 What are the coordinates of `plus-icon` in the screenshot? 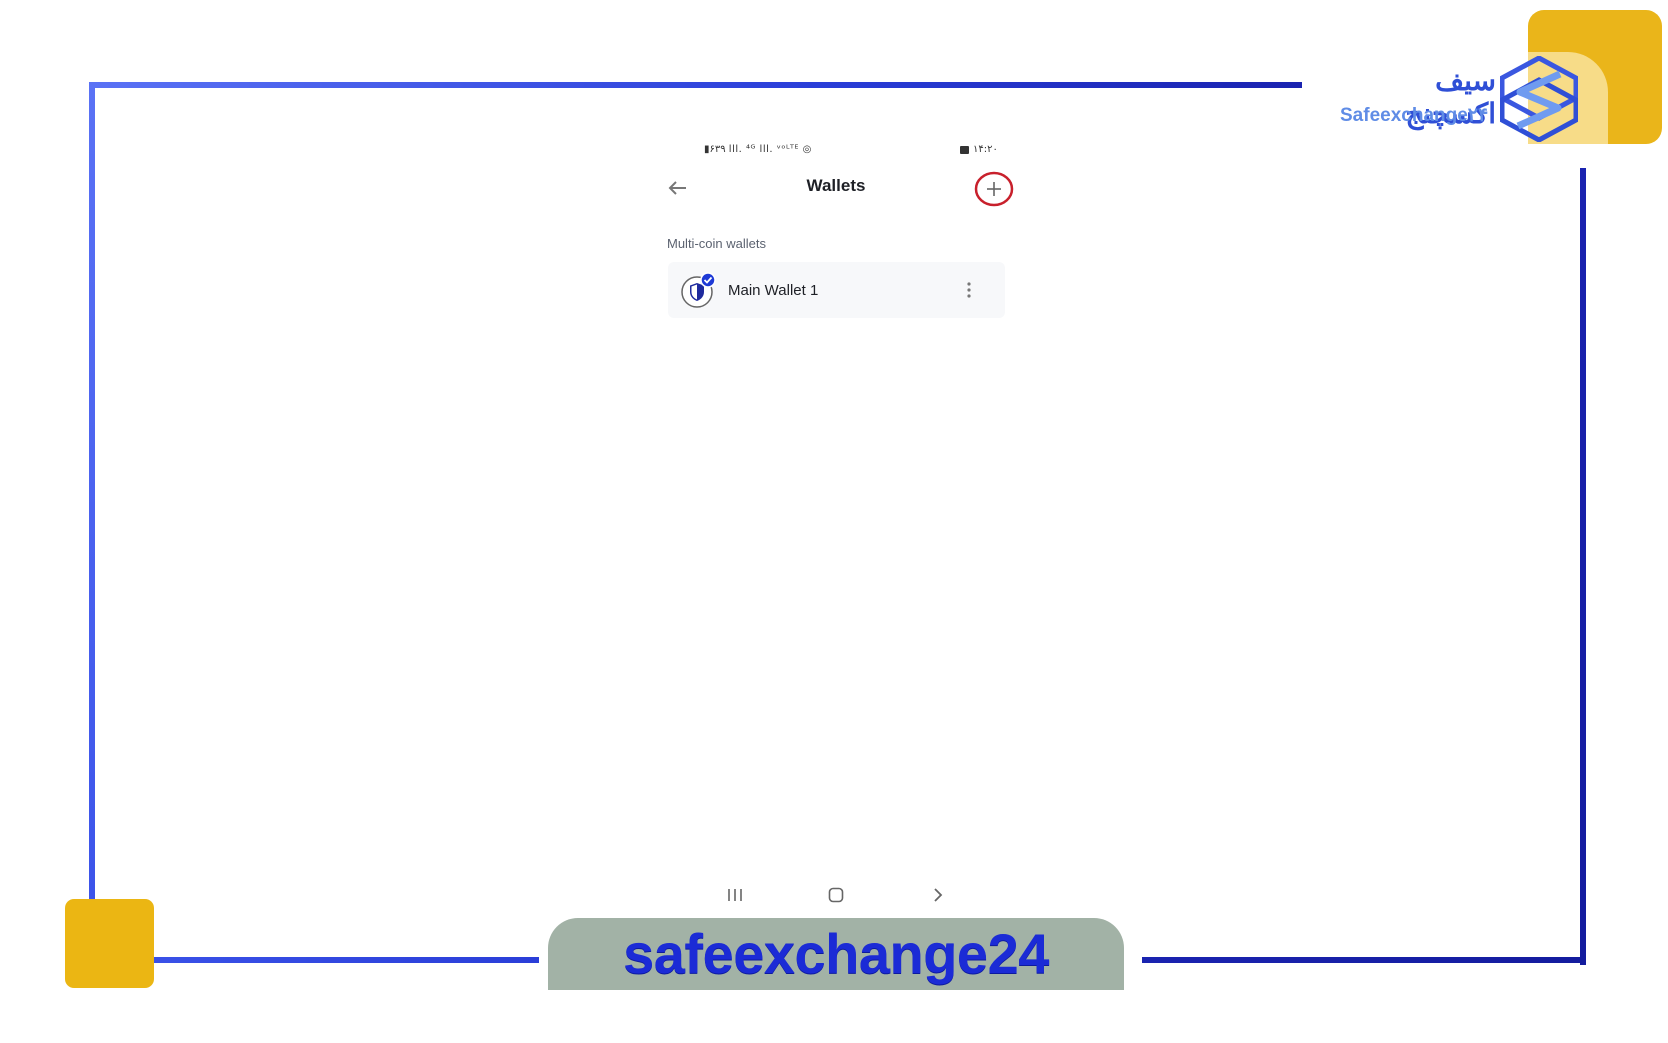 It's located at (994, 189).